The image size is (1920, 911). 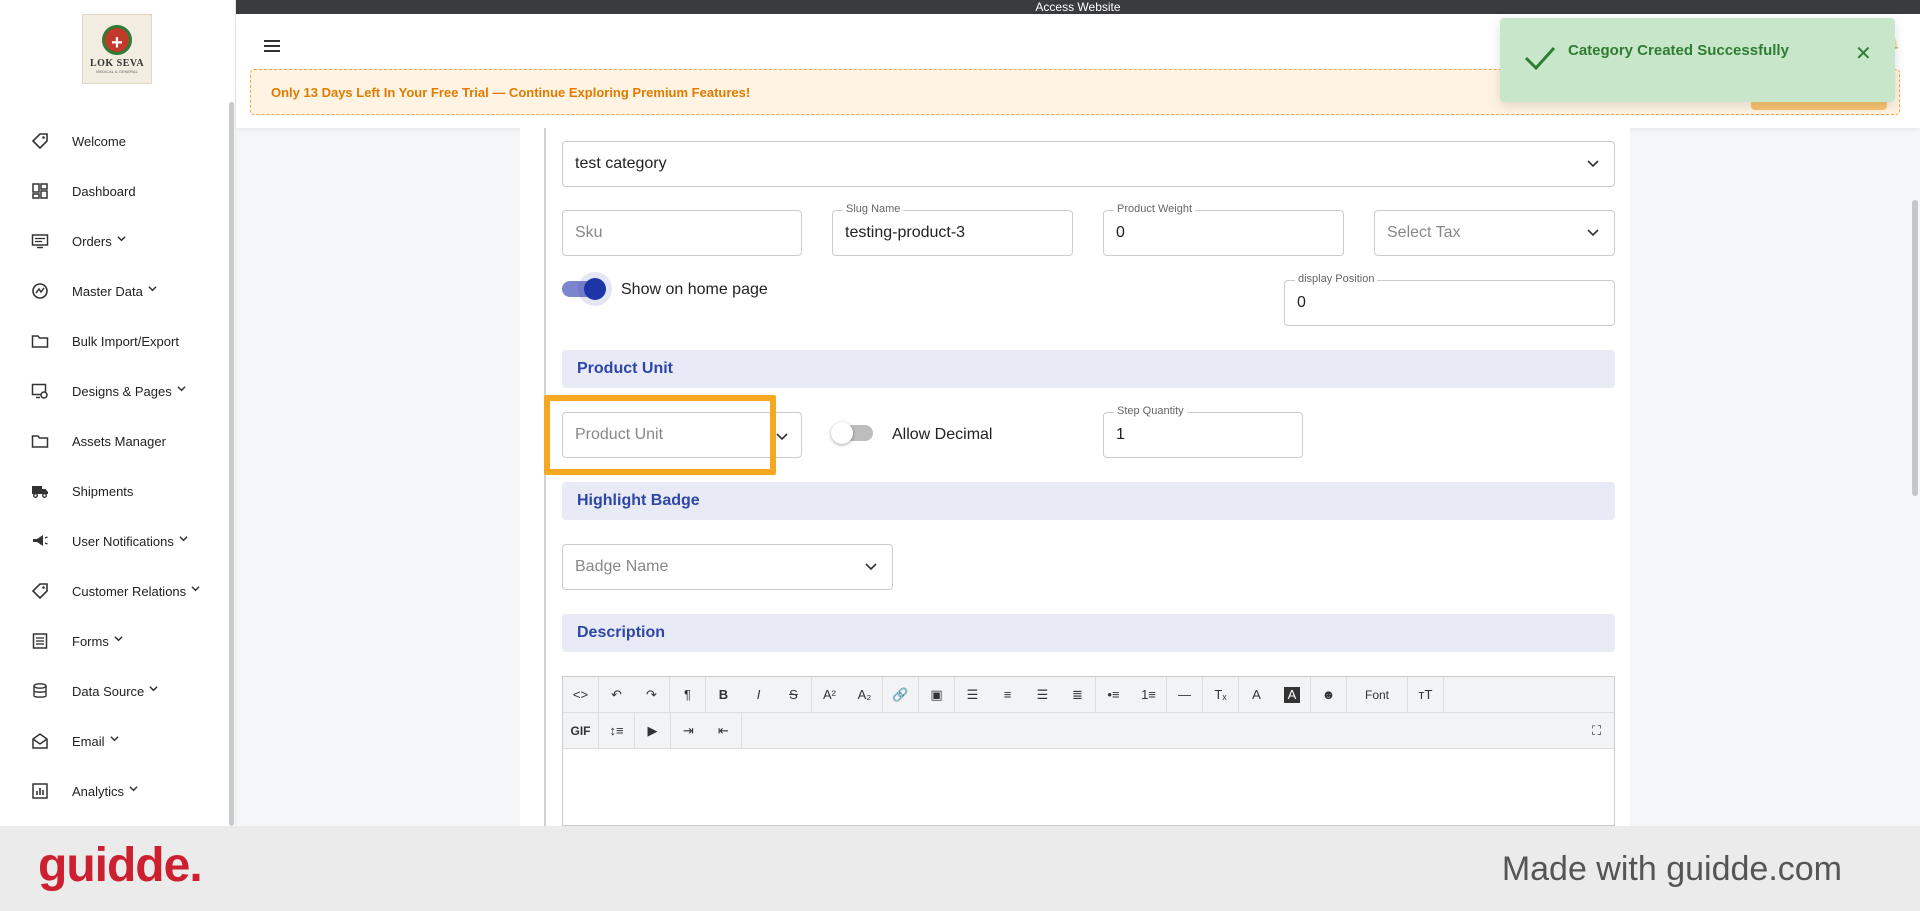 I want to click on step-quantity-value: 1, so click(x=1120, y=434).